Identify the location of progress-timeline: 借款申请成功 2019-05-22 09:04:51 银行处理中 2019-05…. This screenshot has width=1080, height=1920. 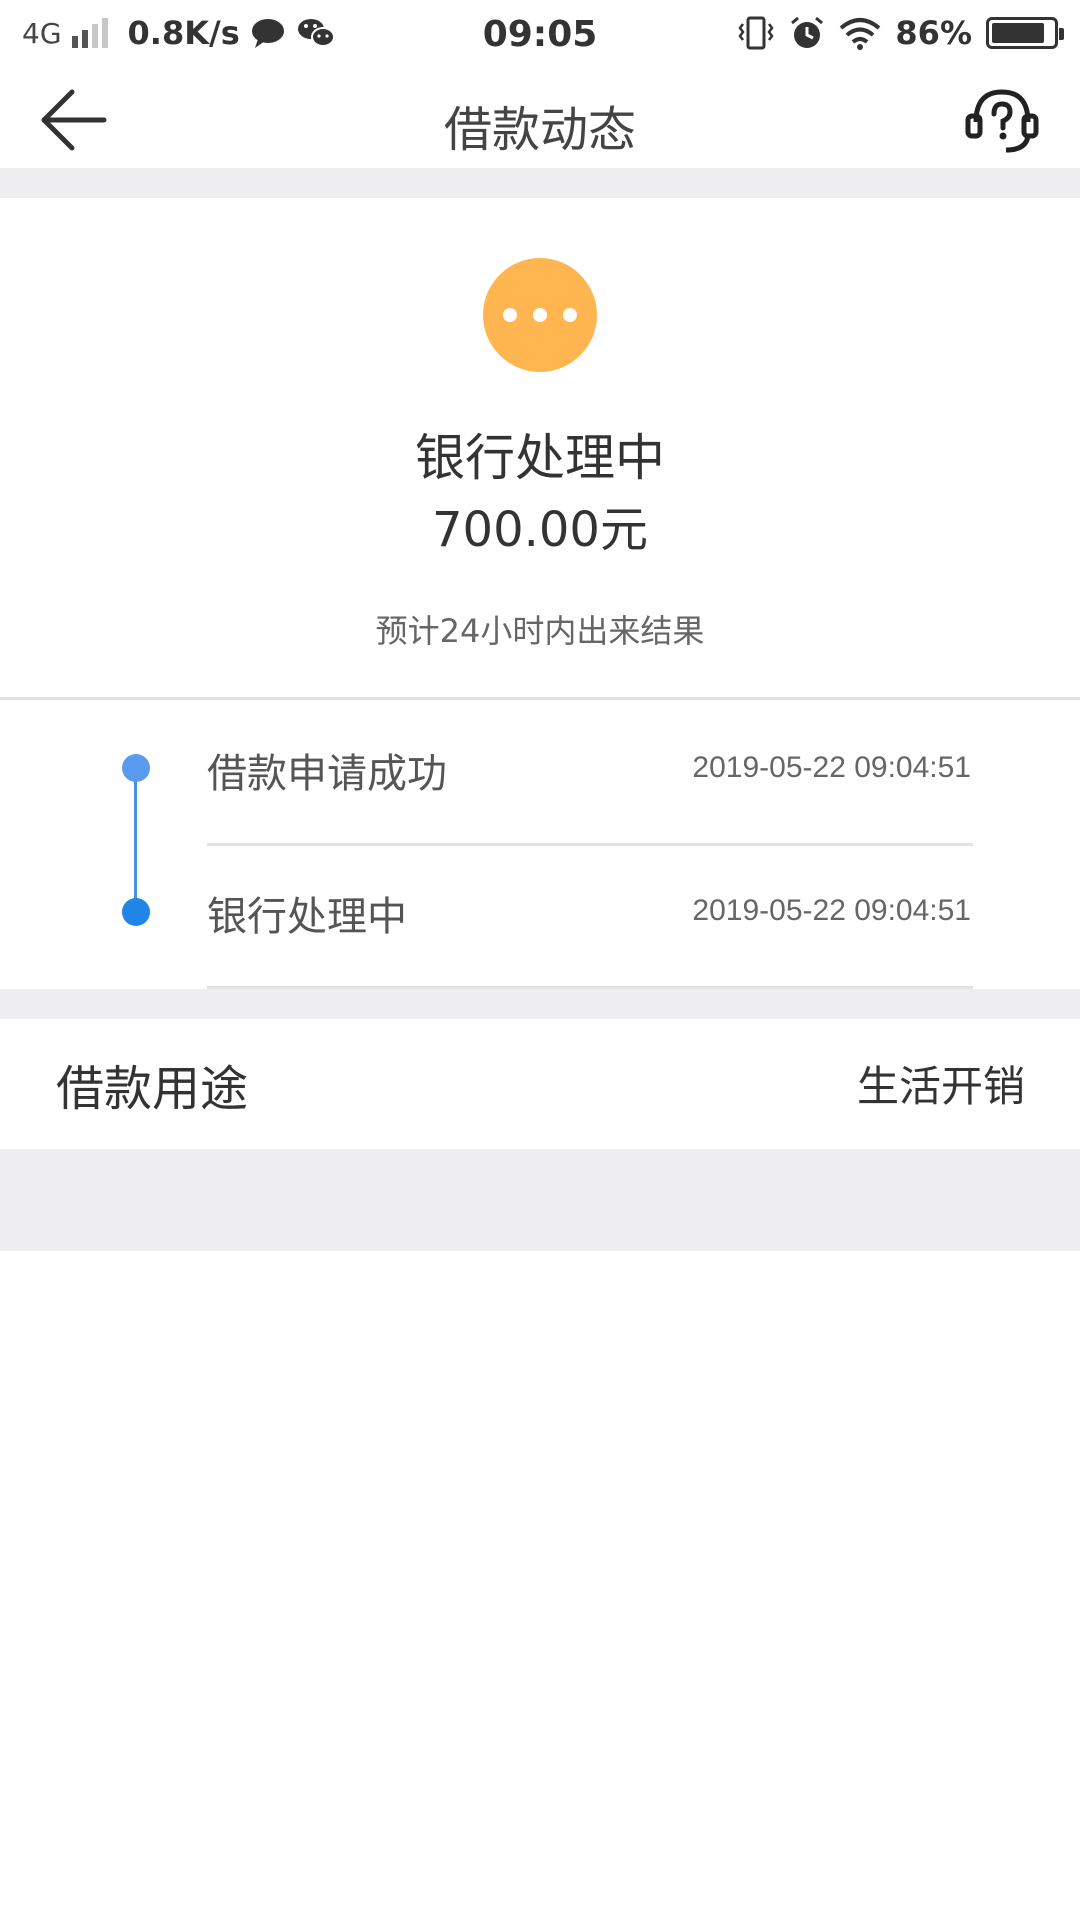
(540, 846).